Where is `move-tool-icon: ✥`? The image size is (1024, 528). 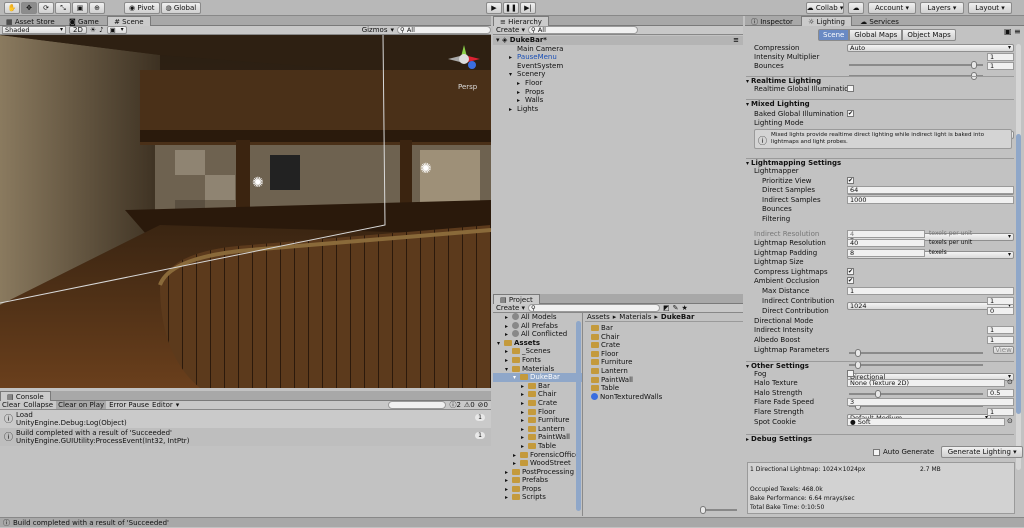 move-tool-icon: ✥ is located at coordinates (29, 8).